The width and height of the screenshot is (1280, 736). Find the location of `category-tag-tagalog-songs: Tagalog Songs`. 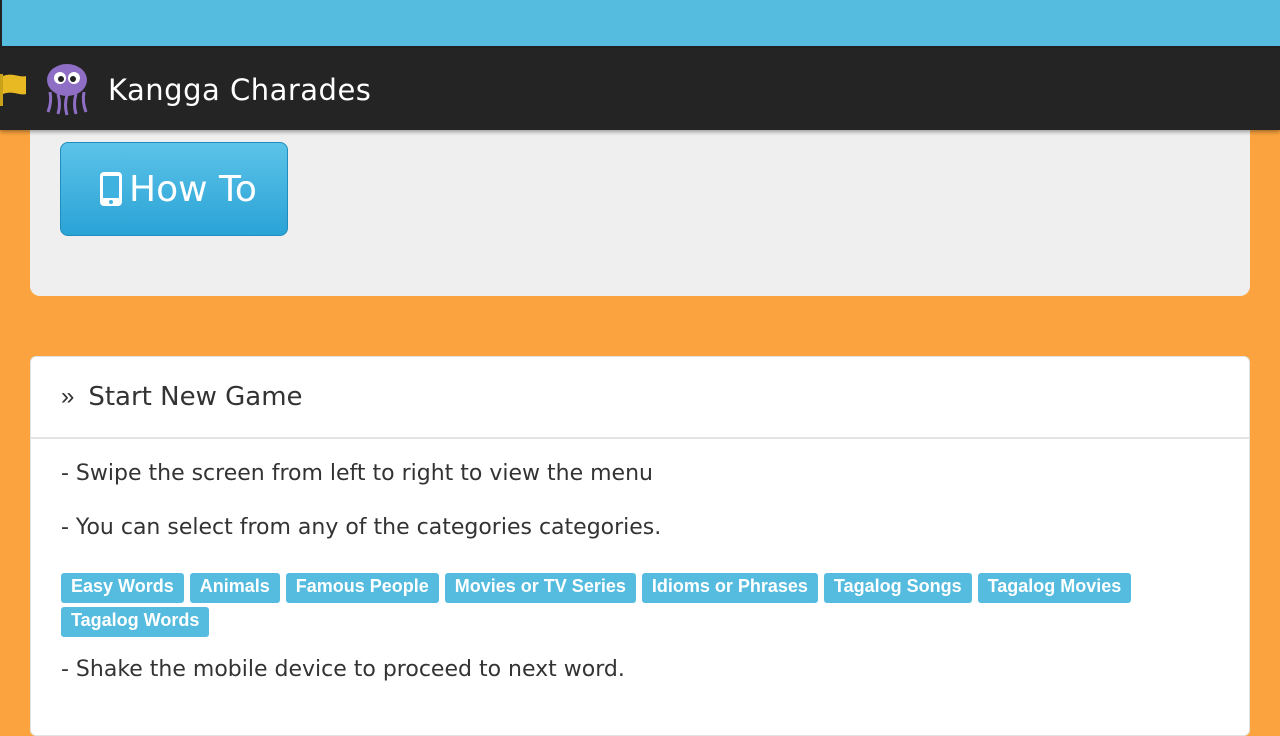

category-tag-tagalog-songs: Tagalog Songs is located at coordinates (897, 588).